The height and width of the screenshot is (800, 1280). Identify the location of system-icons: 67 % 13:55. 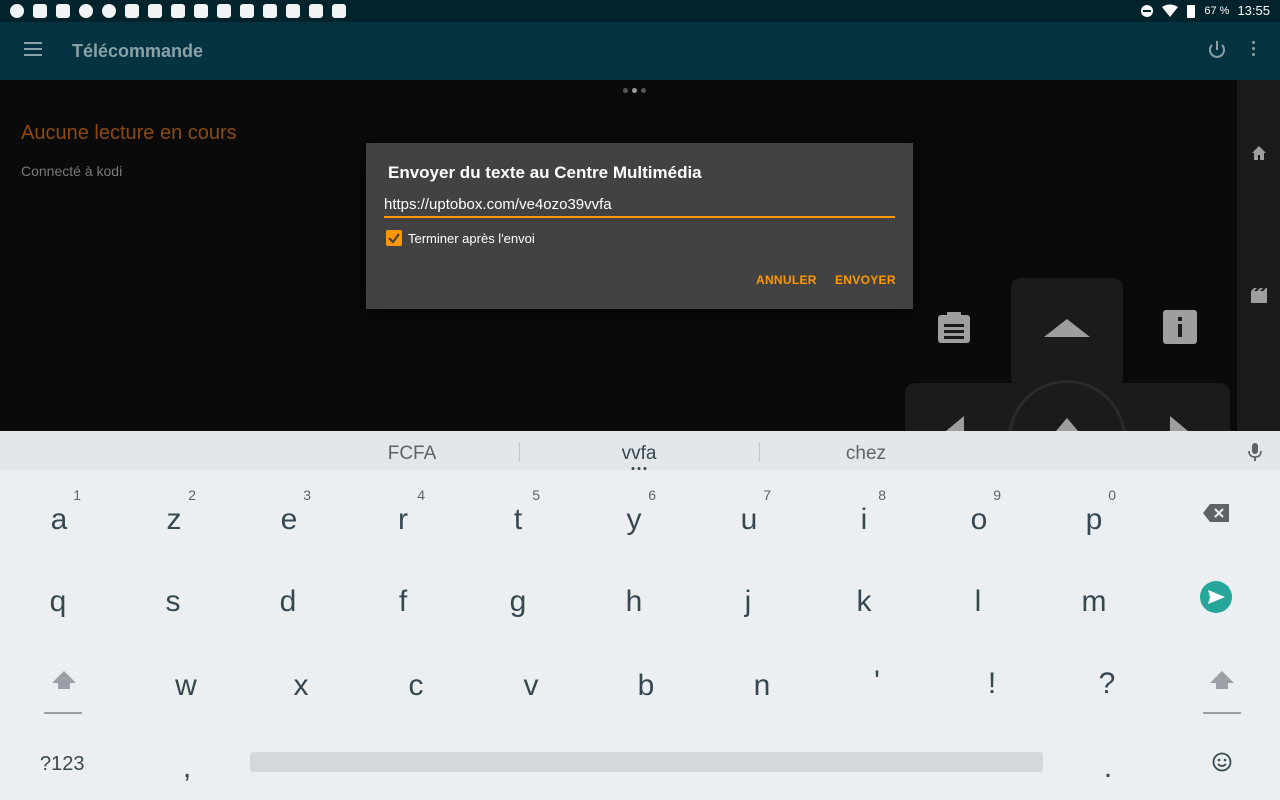
(1205, 10).